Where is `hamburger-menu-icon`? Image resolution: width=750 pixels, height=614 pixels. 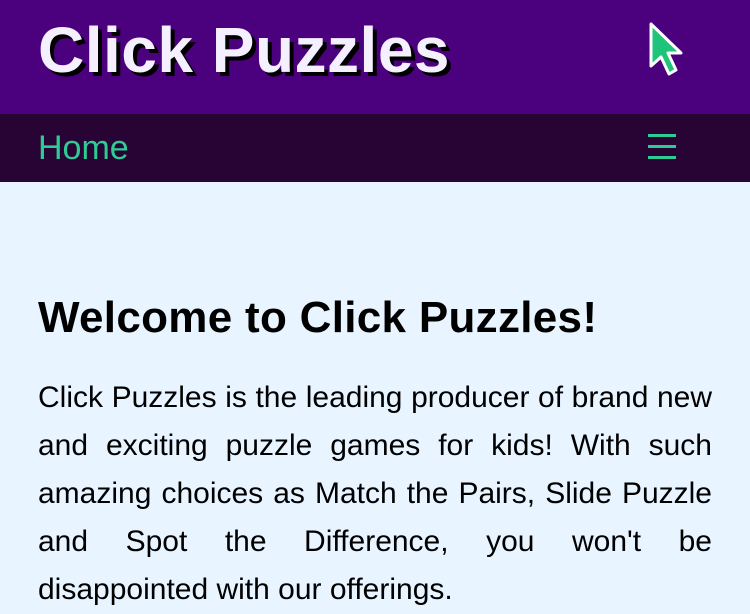 hamburger-menu-icon is located at coordinates (662, 147).